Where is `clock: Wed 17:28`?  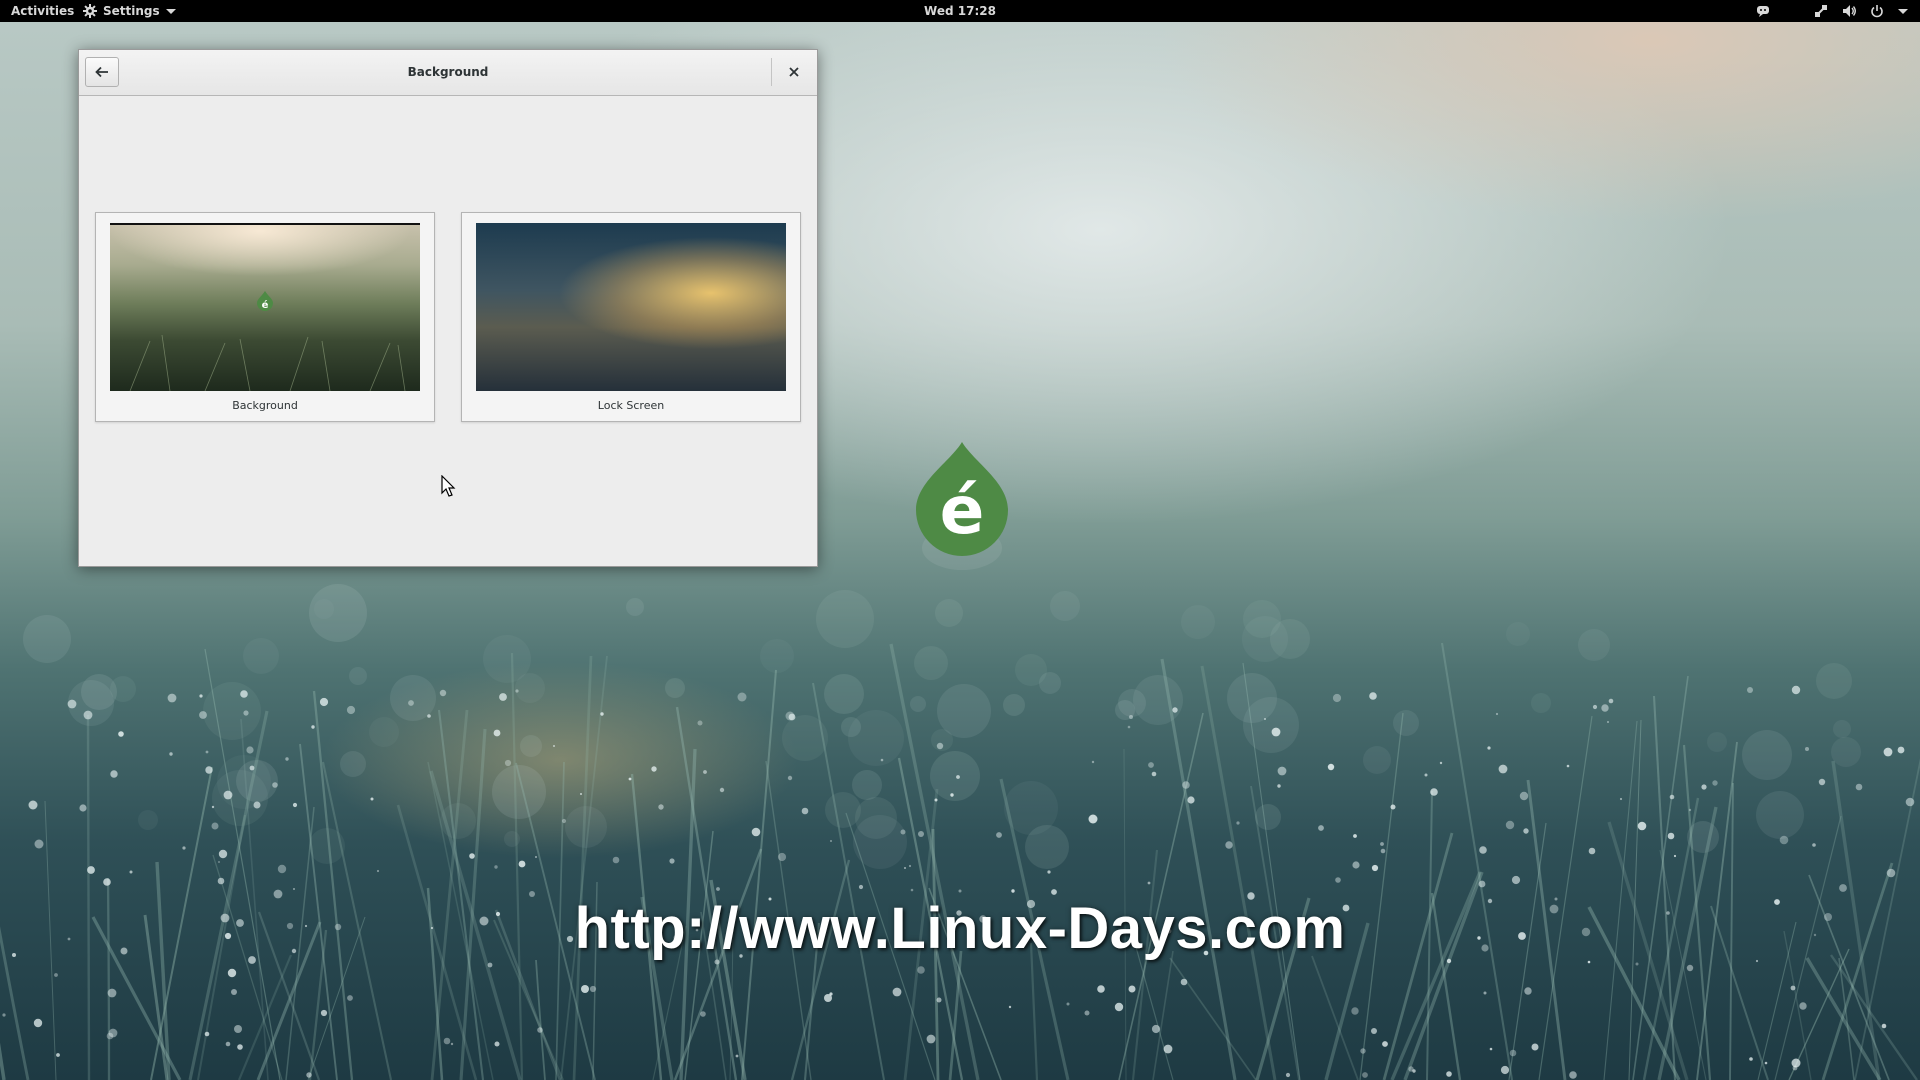
clock: Wed 17:28 is located at coordinates (960, 11).